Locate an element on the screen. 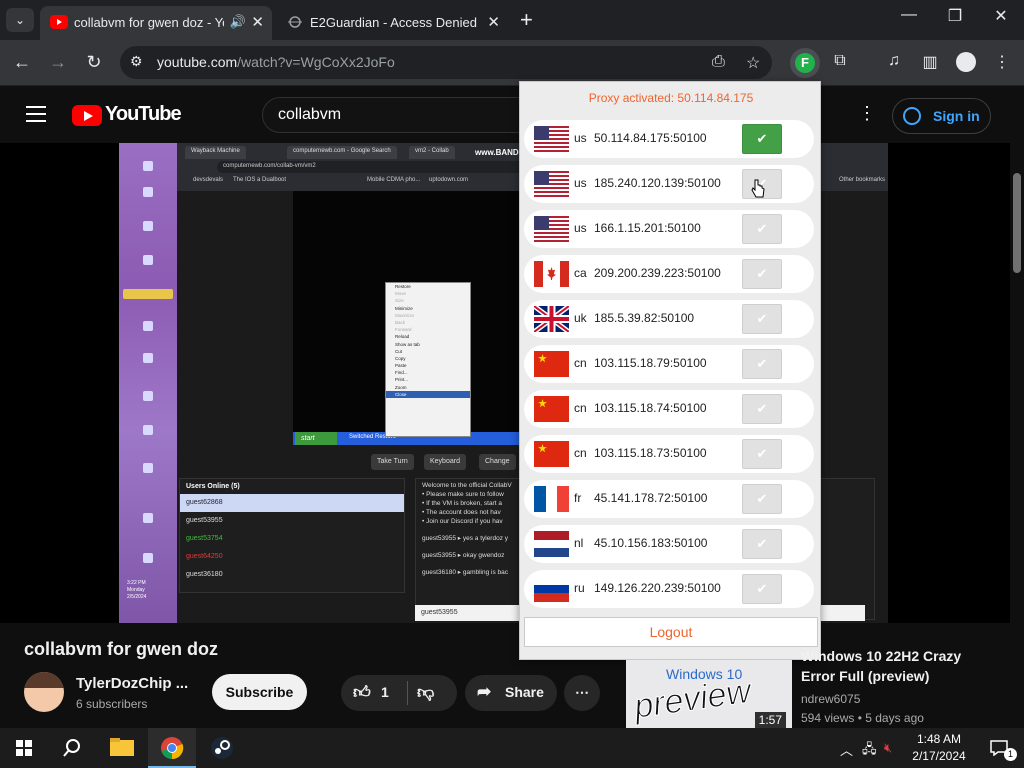 Image resolution: width=1024 pixels, height=768 pixels. proxy-row: nl 45.10.156.183:50100 ✔ is located at coordinates (669, 544).